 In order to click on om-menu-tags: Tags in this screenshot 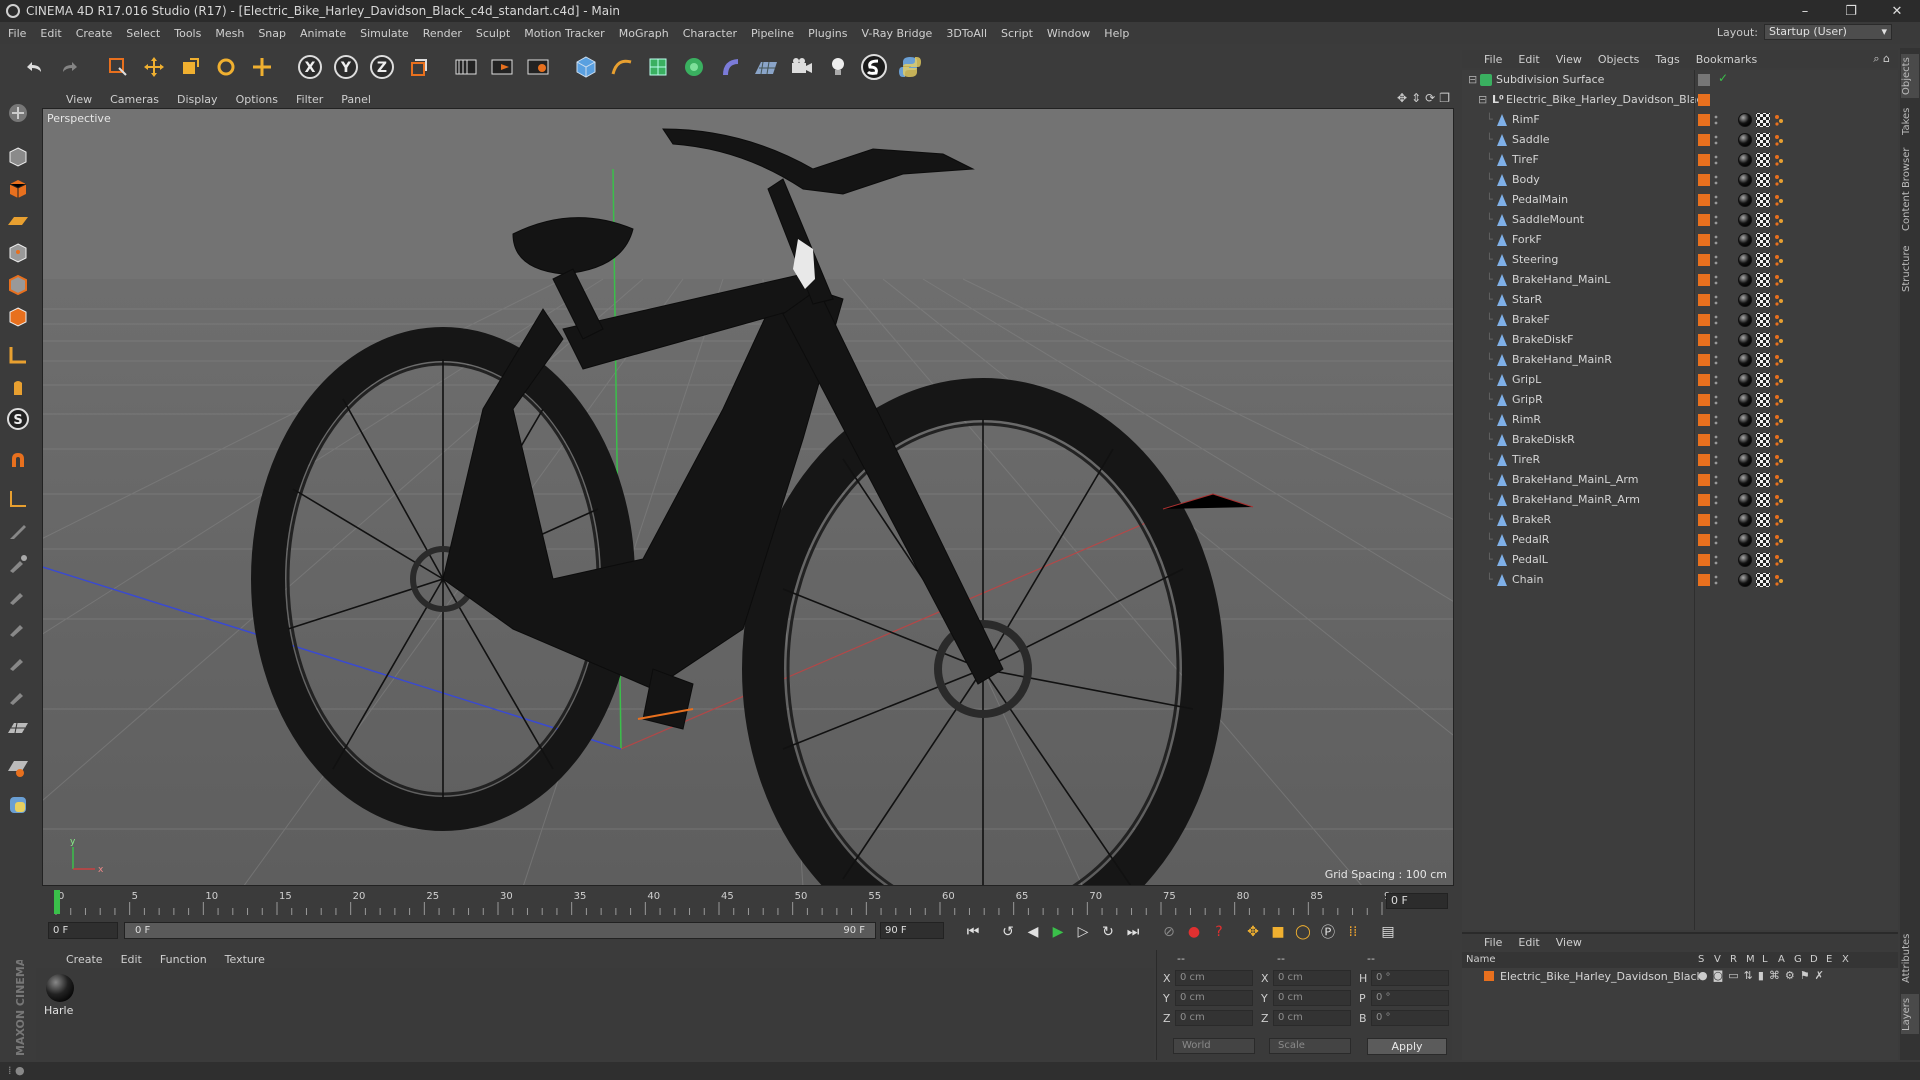, I will do `click(1667, 59)`.